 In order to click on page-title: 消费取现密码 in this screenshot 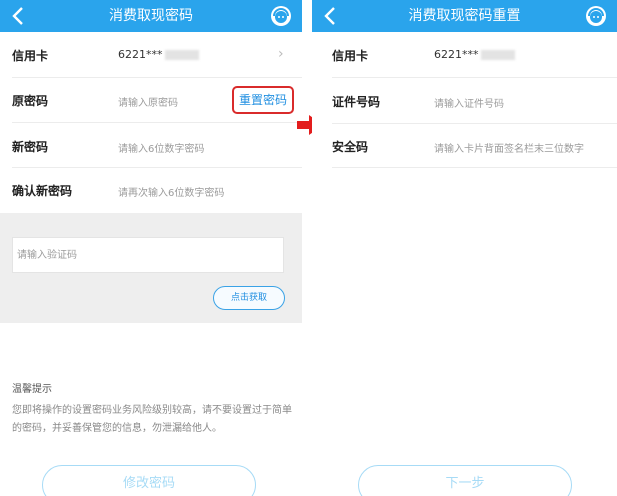, I will do `click(151, 16)`.